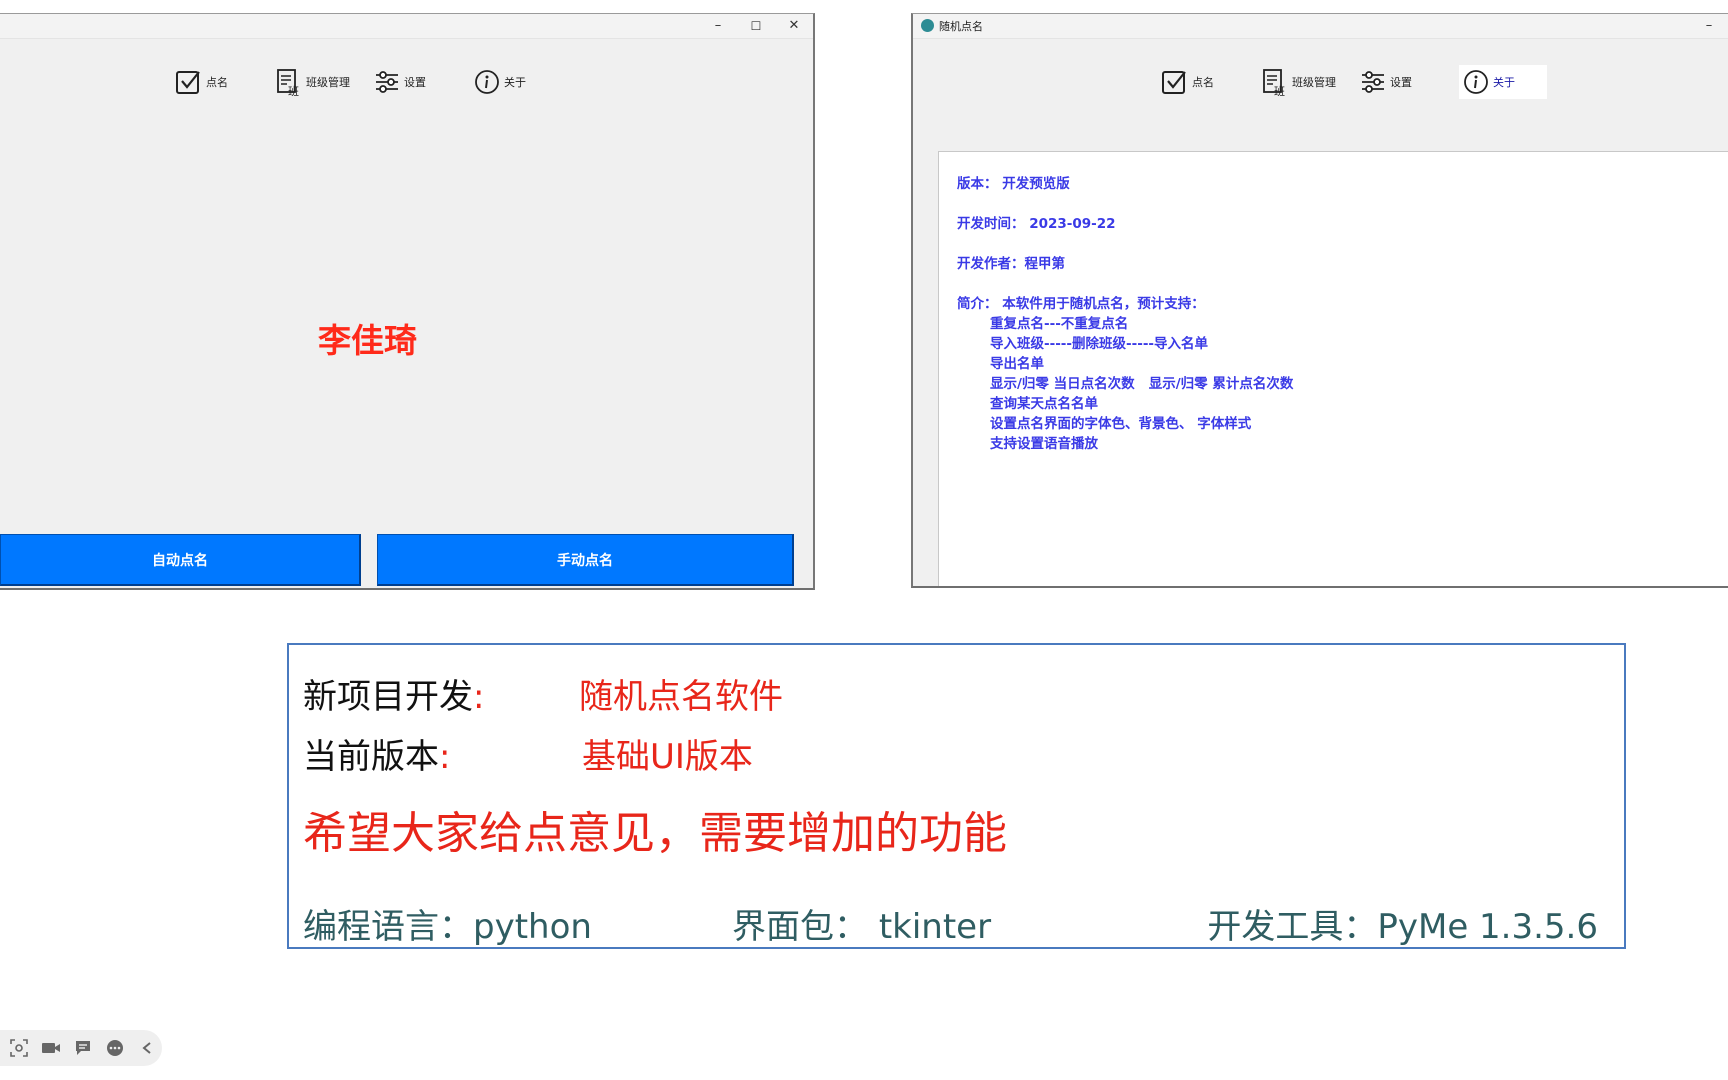 The width and height of the screenshot is (1728, 1080). Describe the element at coordinates (1099, 344) in the screenshot. I see `feature-item: 导入班级-----删除班级-----导入名单` at that location.